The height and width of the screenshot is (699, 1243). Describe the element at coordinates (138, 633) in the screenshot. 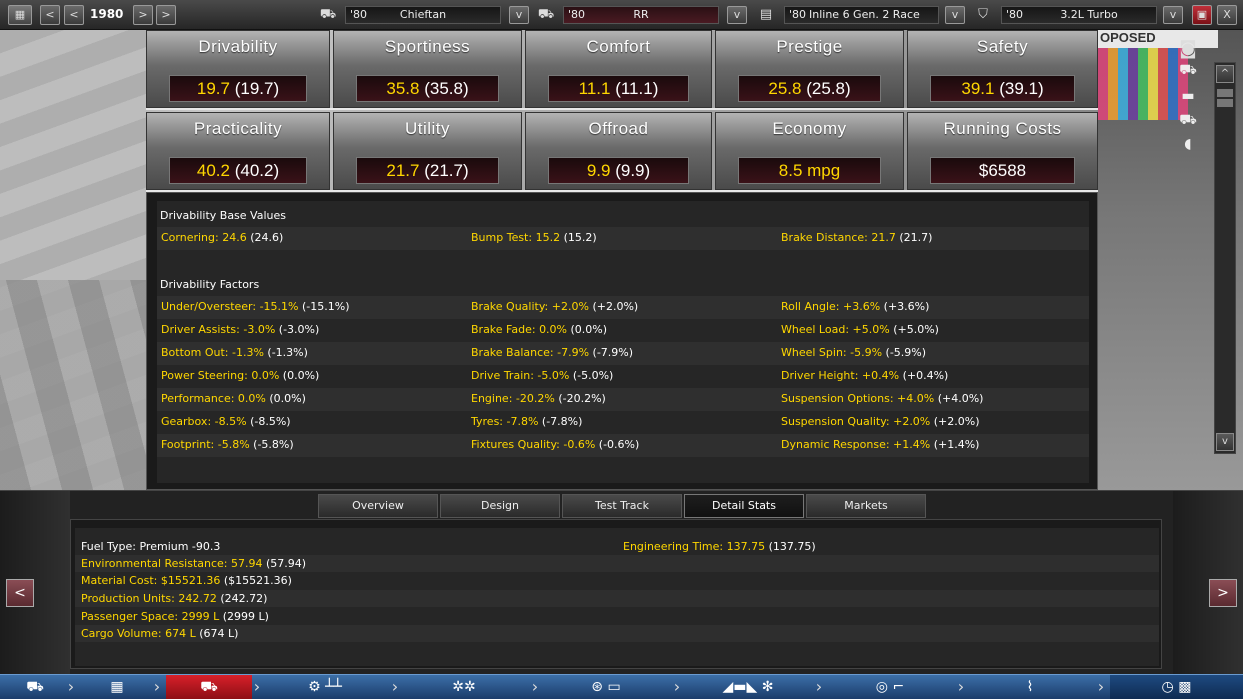

I see `stat-label: Cargo Volume: 674 L` at that location.